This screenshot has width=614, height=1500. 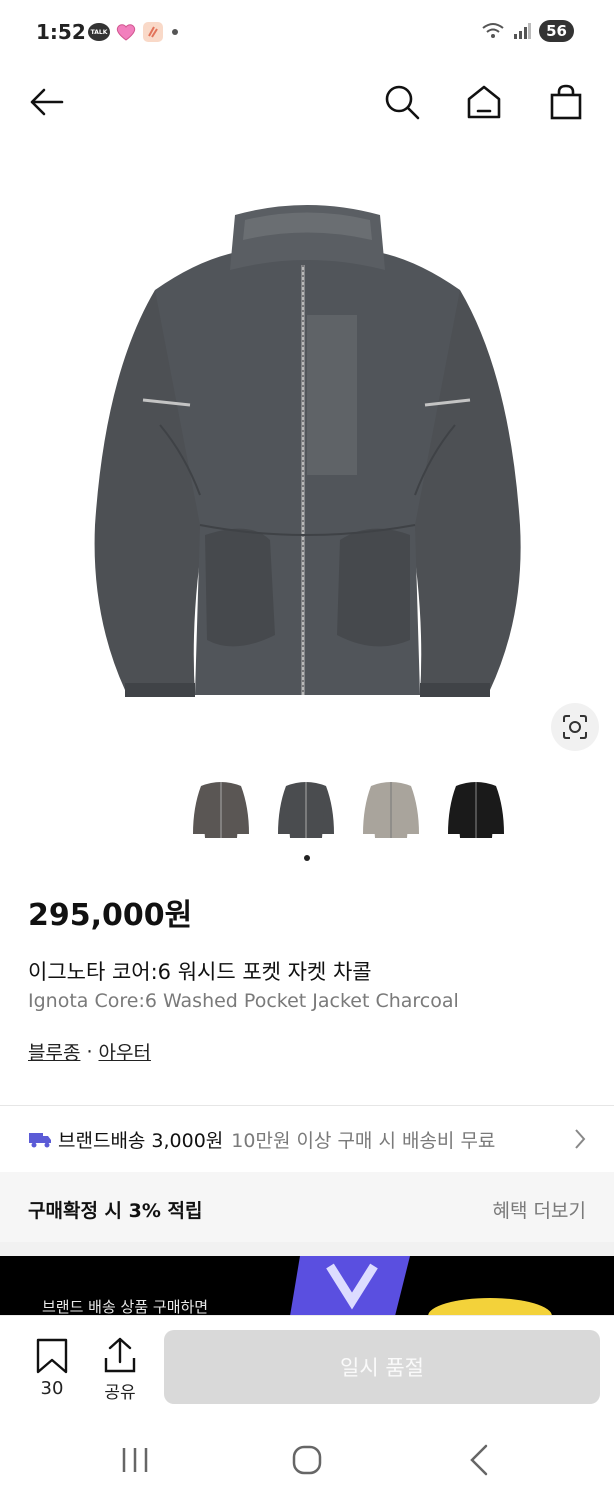 I want to click on truck-icon, so click(x=40, y=1140).